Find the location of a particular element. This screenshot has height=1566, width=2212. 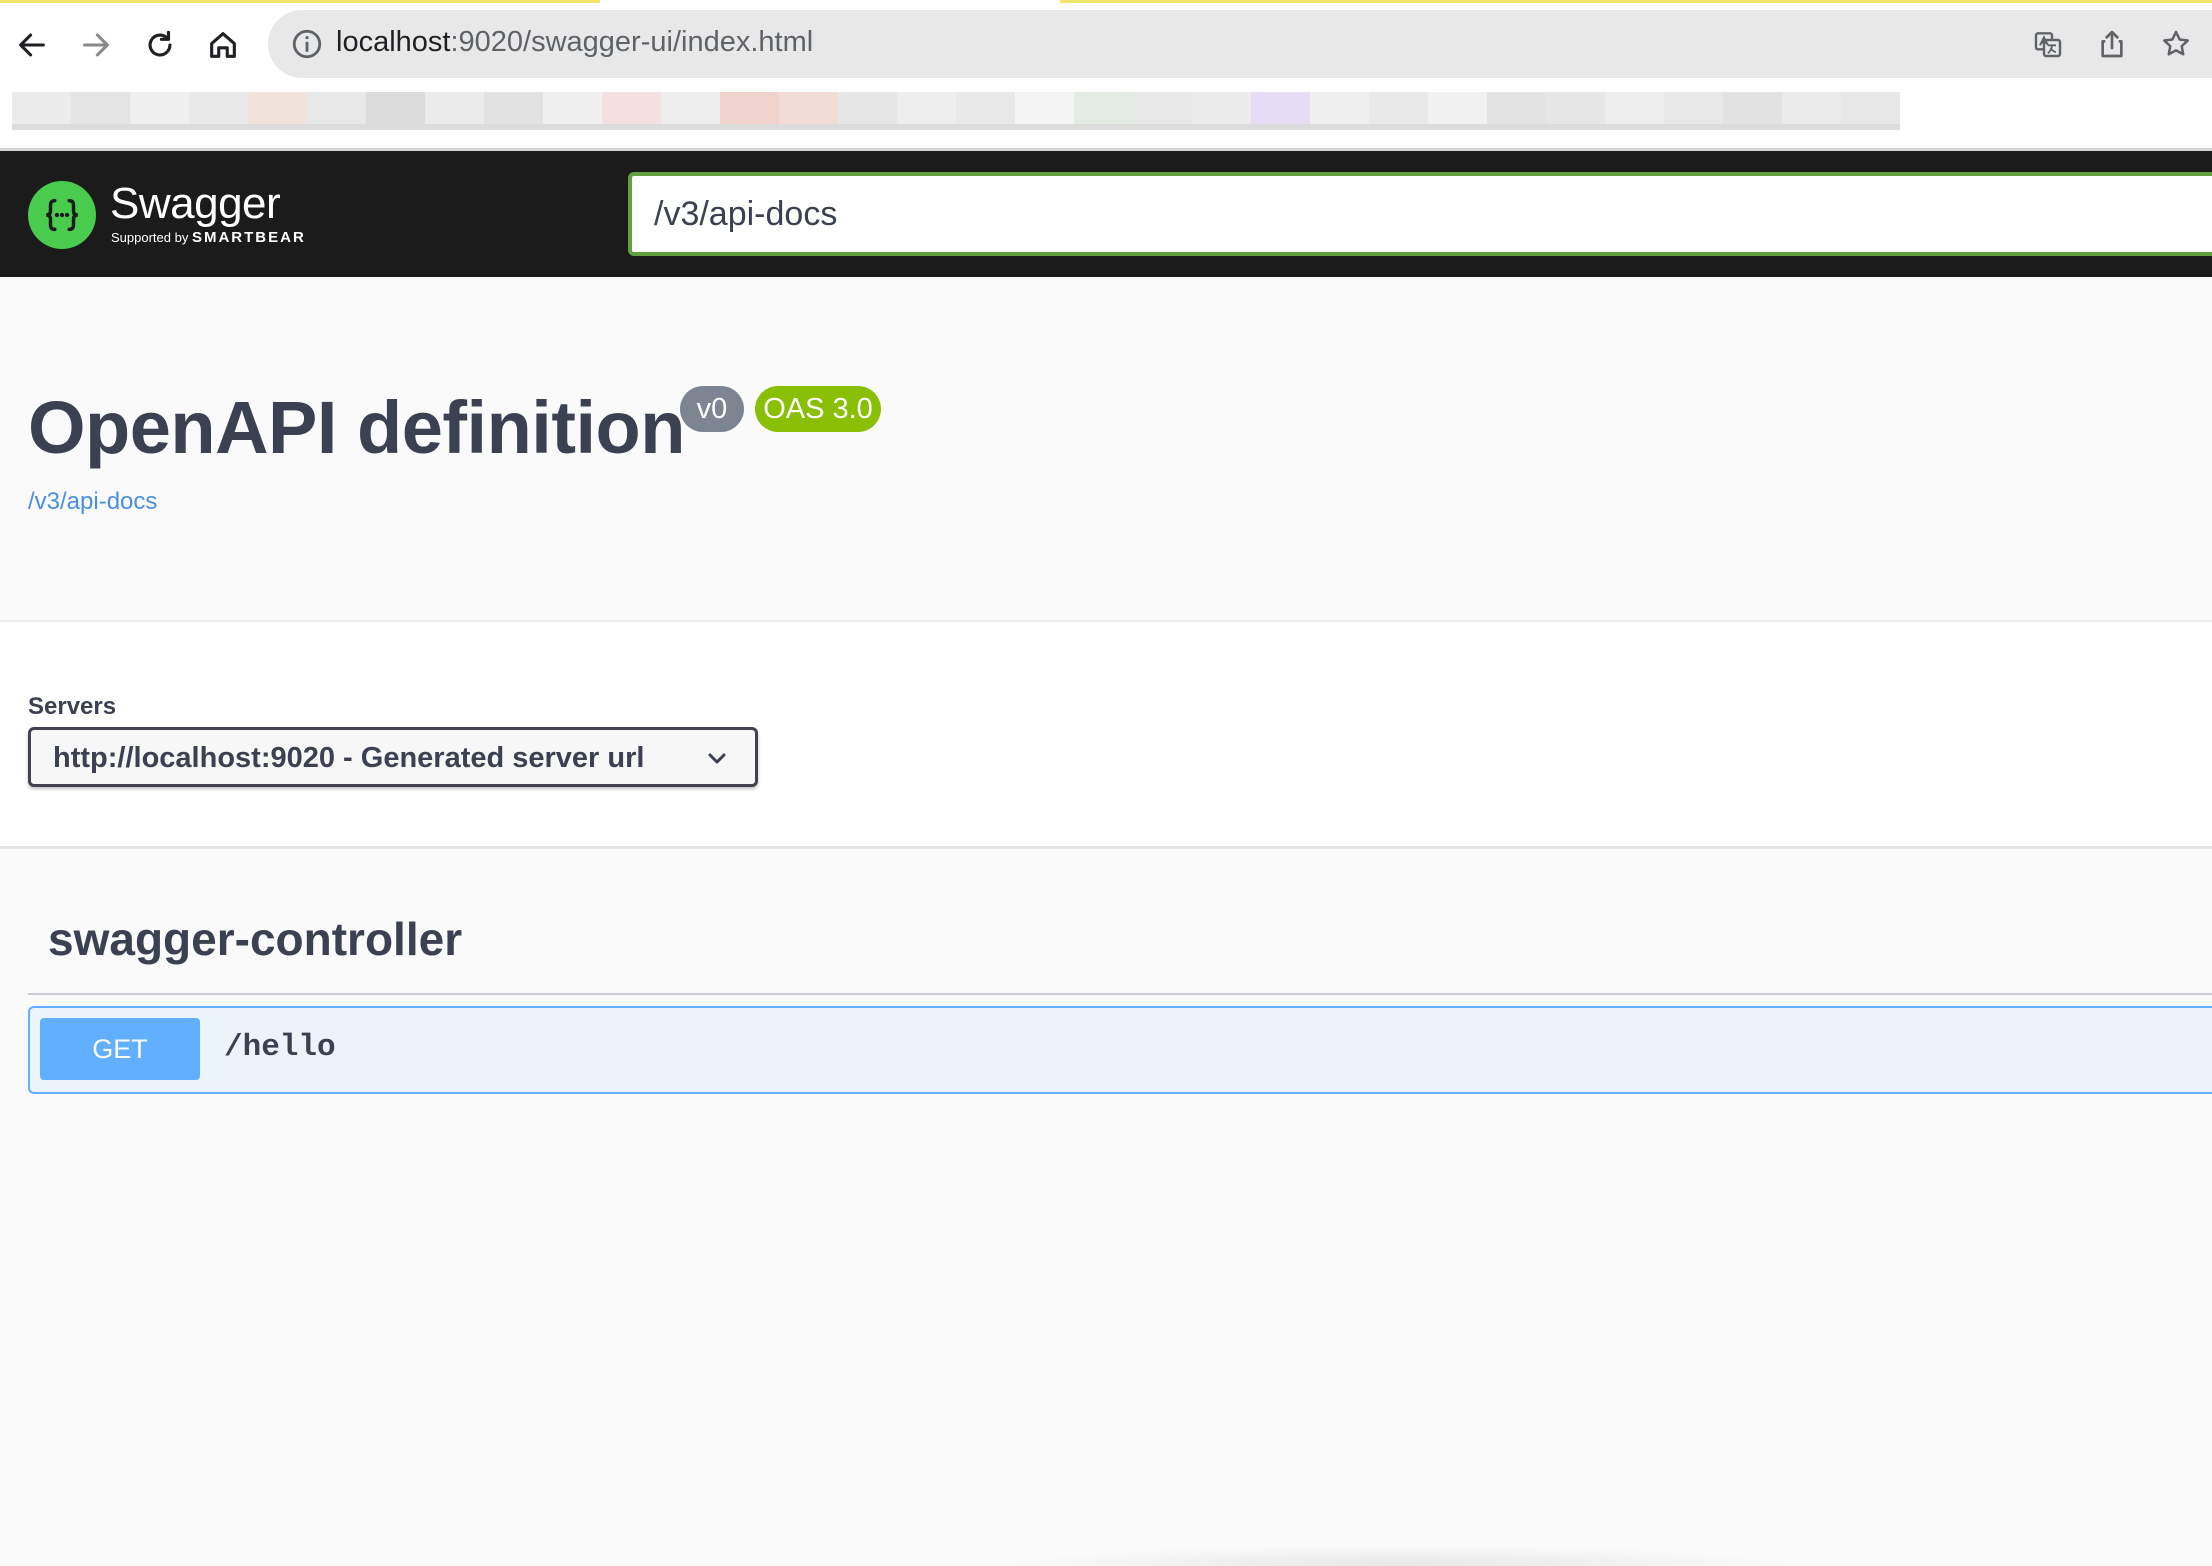

translate-icon is located at coordinates (2048, 45).